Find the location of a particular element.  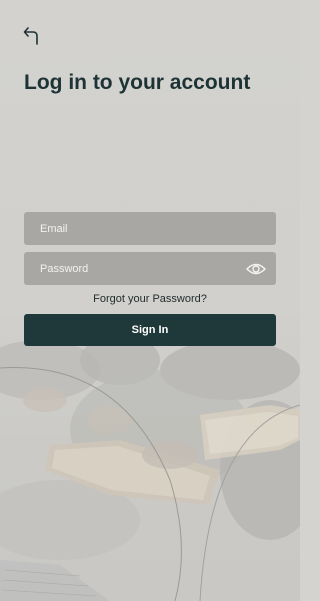

page-title: Log in to your account is located at coordinates (137, 82).